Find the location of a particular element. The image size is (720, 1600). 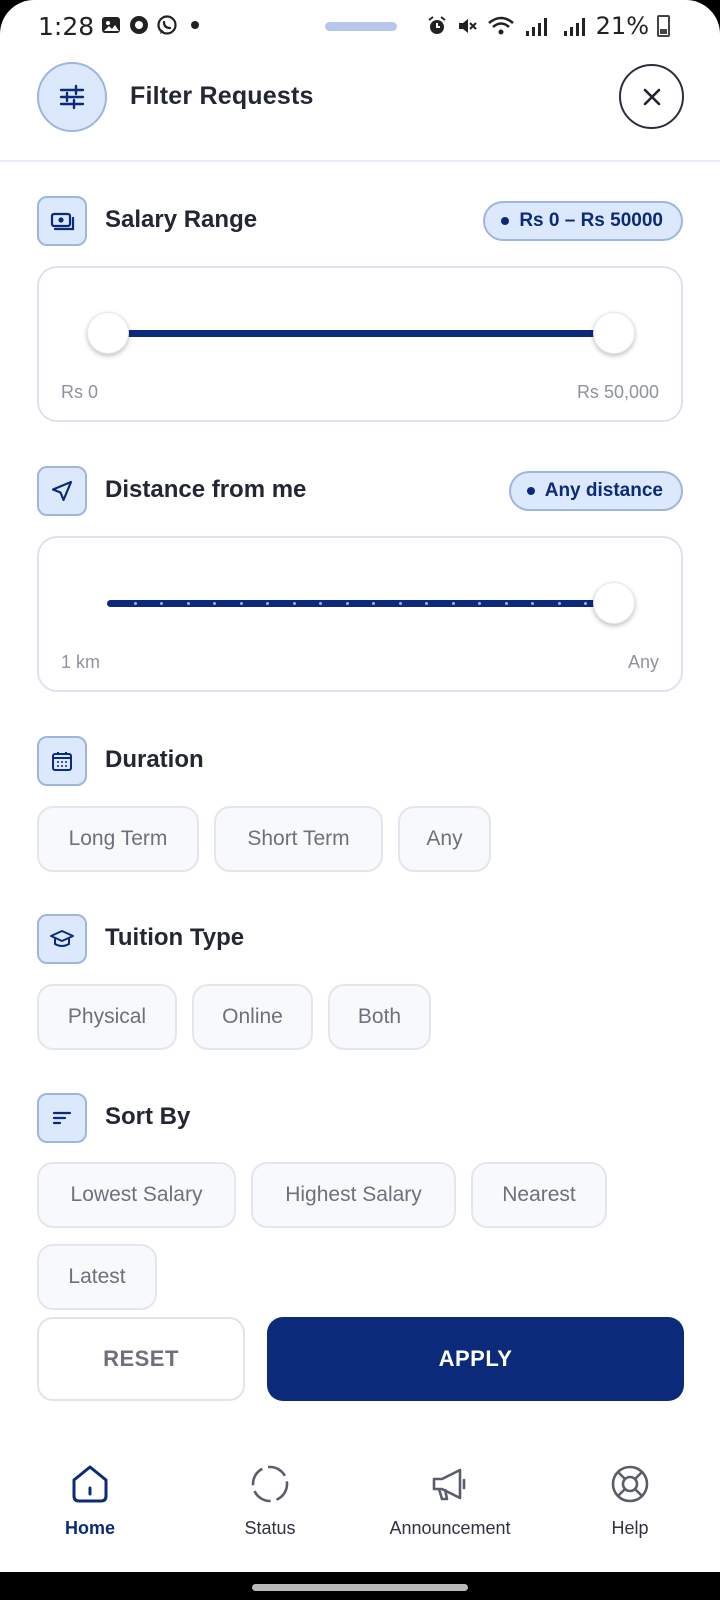

salary-slider-card: Rs 0 Rs 50,000 is located at coordinates (360, 344).